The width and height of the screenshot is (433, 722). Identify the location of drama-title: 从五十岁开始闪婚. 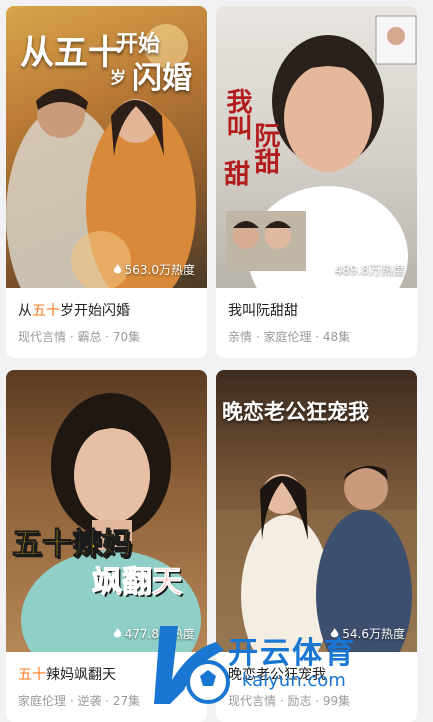
(106, 310).